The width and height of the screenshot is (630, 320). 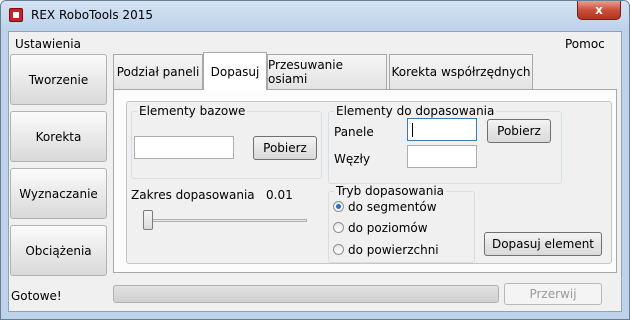 What do you see at coordinates (279, 195) in the screenshot?
I see `range-value: 0.01` at bounding box center [279, 195].